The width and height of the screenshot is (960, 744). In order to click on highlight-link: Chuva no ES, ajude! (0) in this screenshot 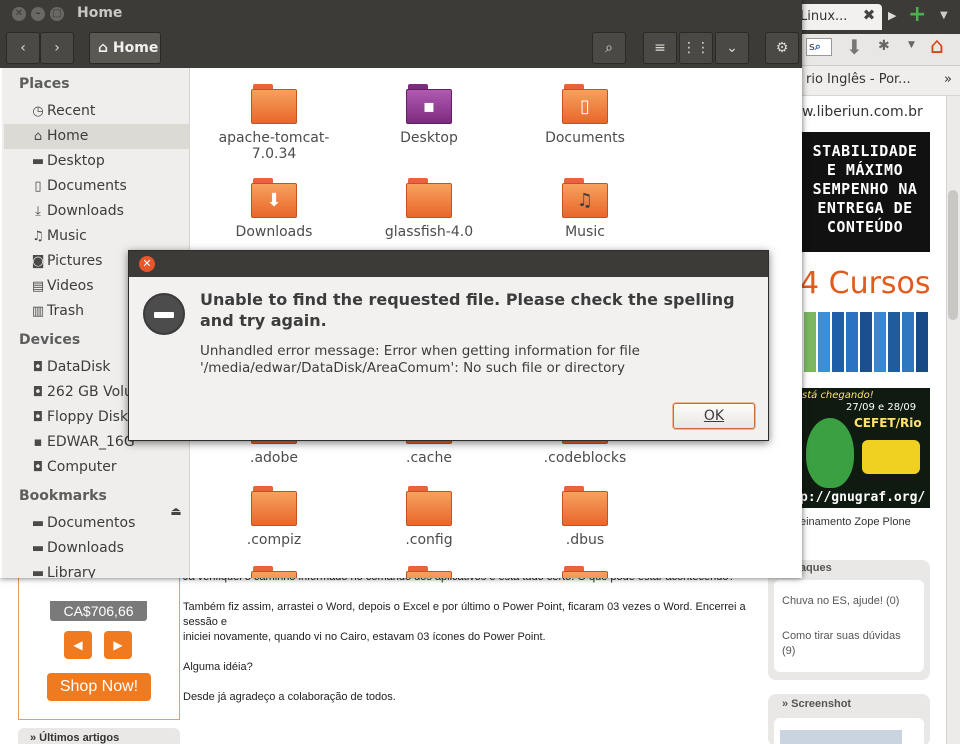, I will do `click(847, 601)`.